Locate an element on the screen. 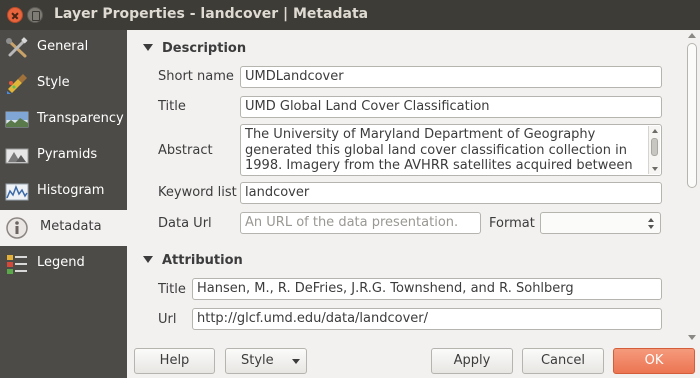 This screenshot has height=378, width=700. chevron-up-icon is located at coordinates (651, 220).